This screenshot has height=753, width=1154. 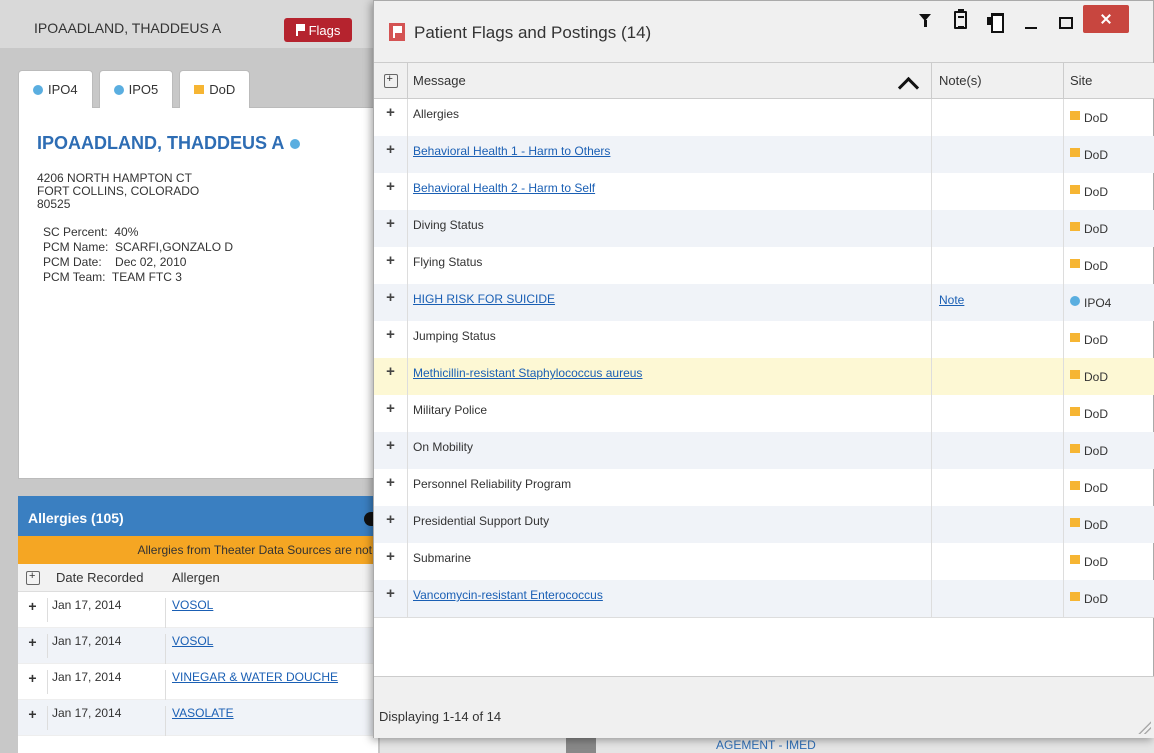 I want to click on tab-ipo4: IPO4, so click(x=55, y=89).